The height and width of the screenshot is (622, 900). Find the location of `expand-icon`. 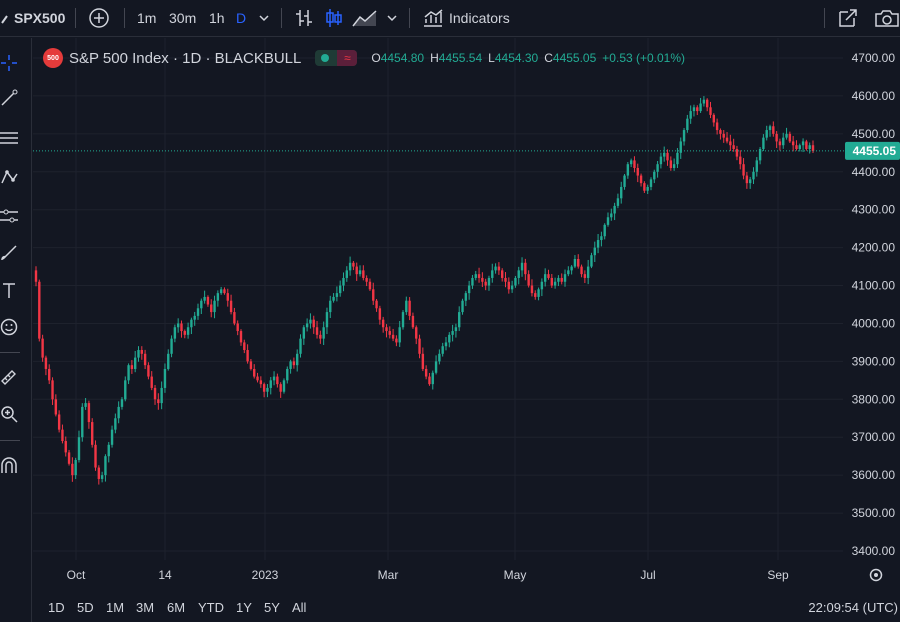

expand-icon is located at coordinates (848, 18).